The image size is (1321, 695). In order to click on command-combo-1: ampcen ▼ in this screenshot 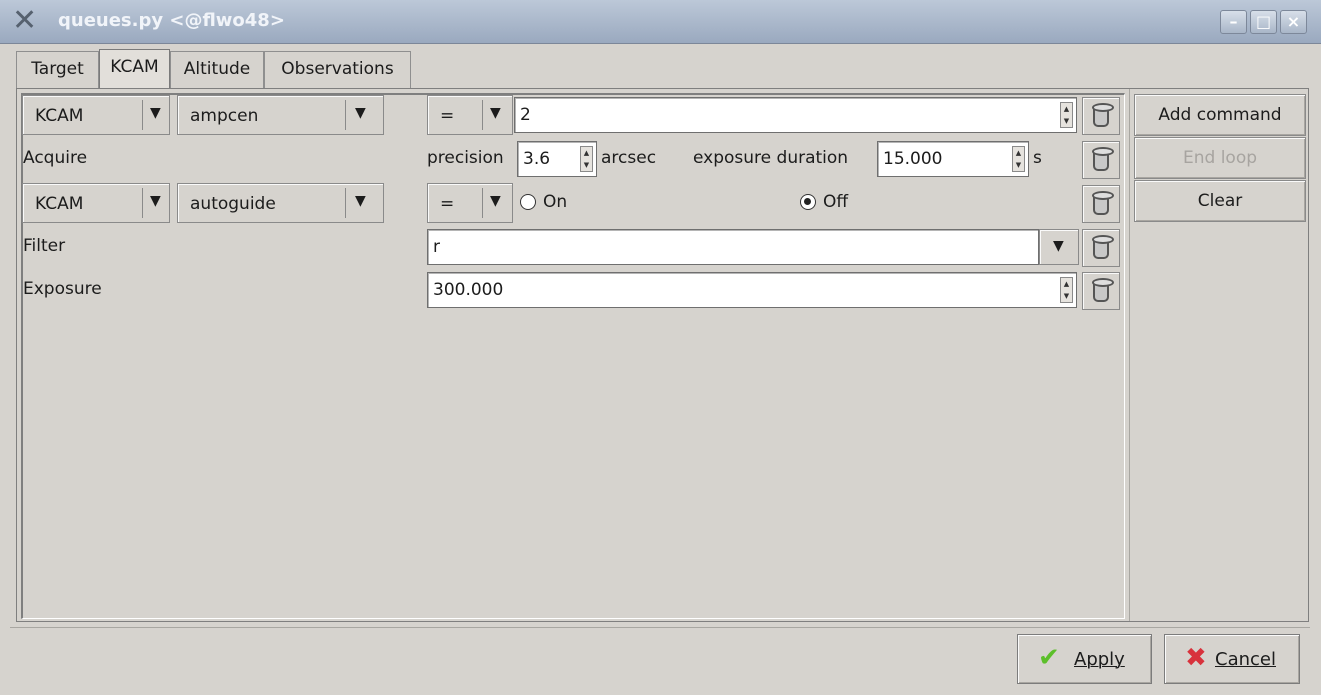, I will do `click(280, 115)`.